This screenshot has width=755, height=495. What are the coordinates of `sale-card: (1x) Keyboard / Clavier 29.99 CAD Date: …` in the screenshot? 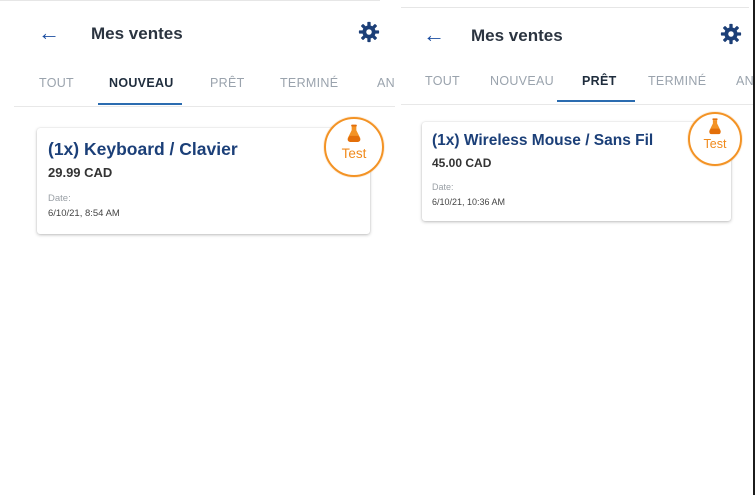 It's located at (203, 181).